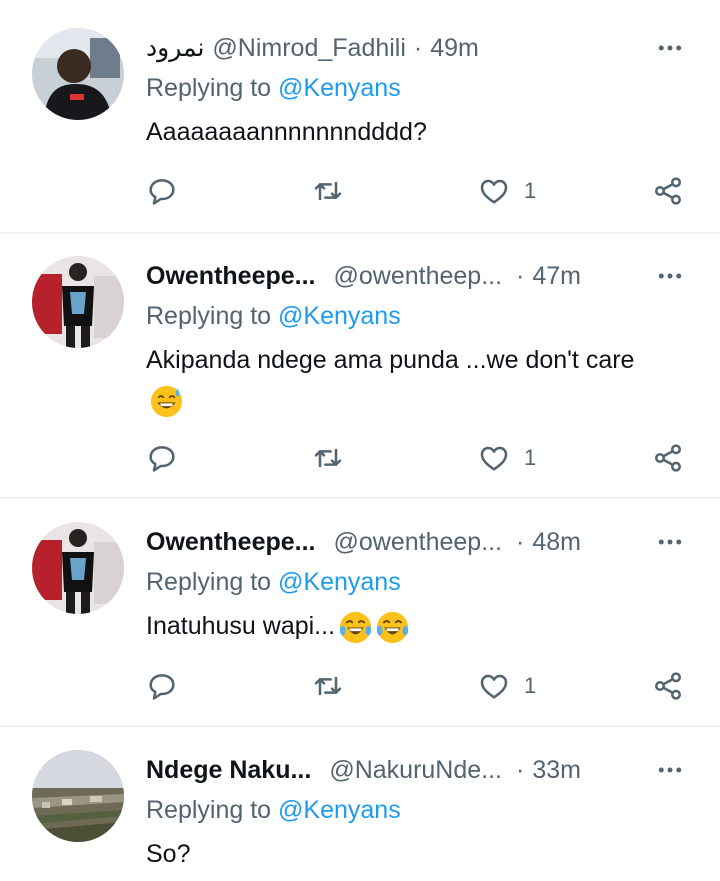  I want to click on tweet-header: Owentheepe... @owentheep... · 47m, so click(363, 276).